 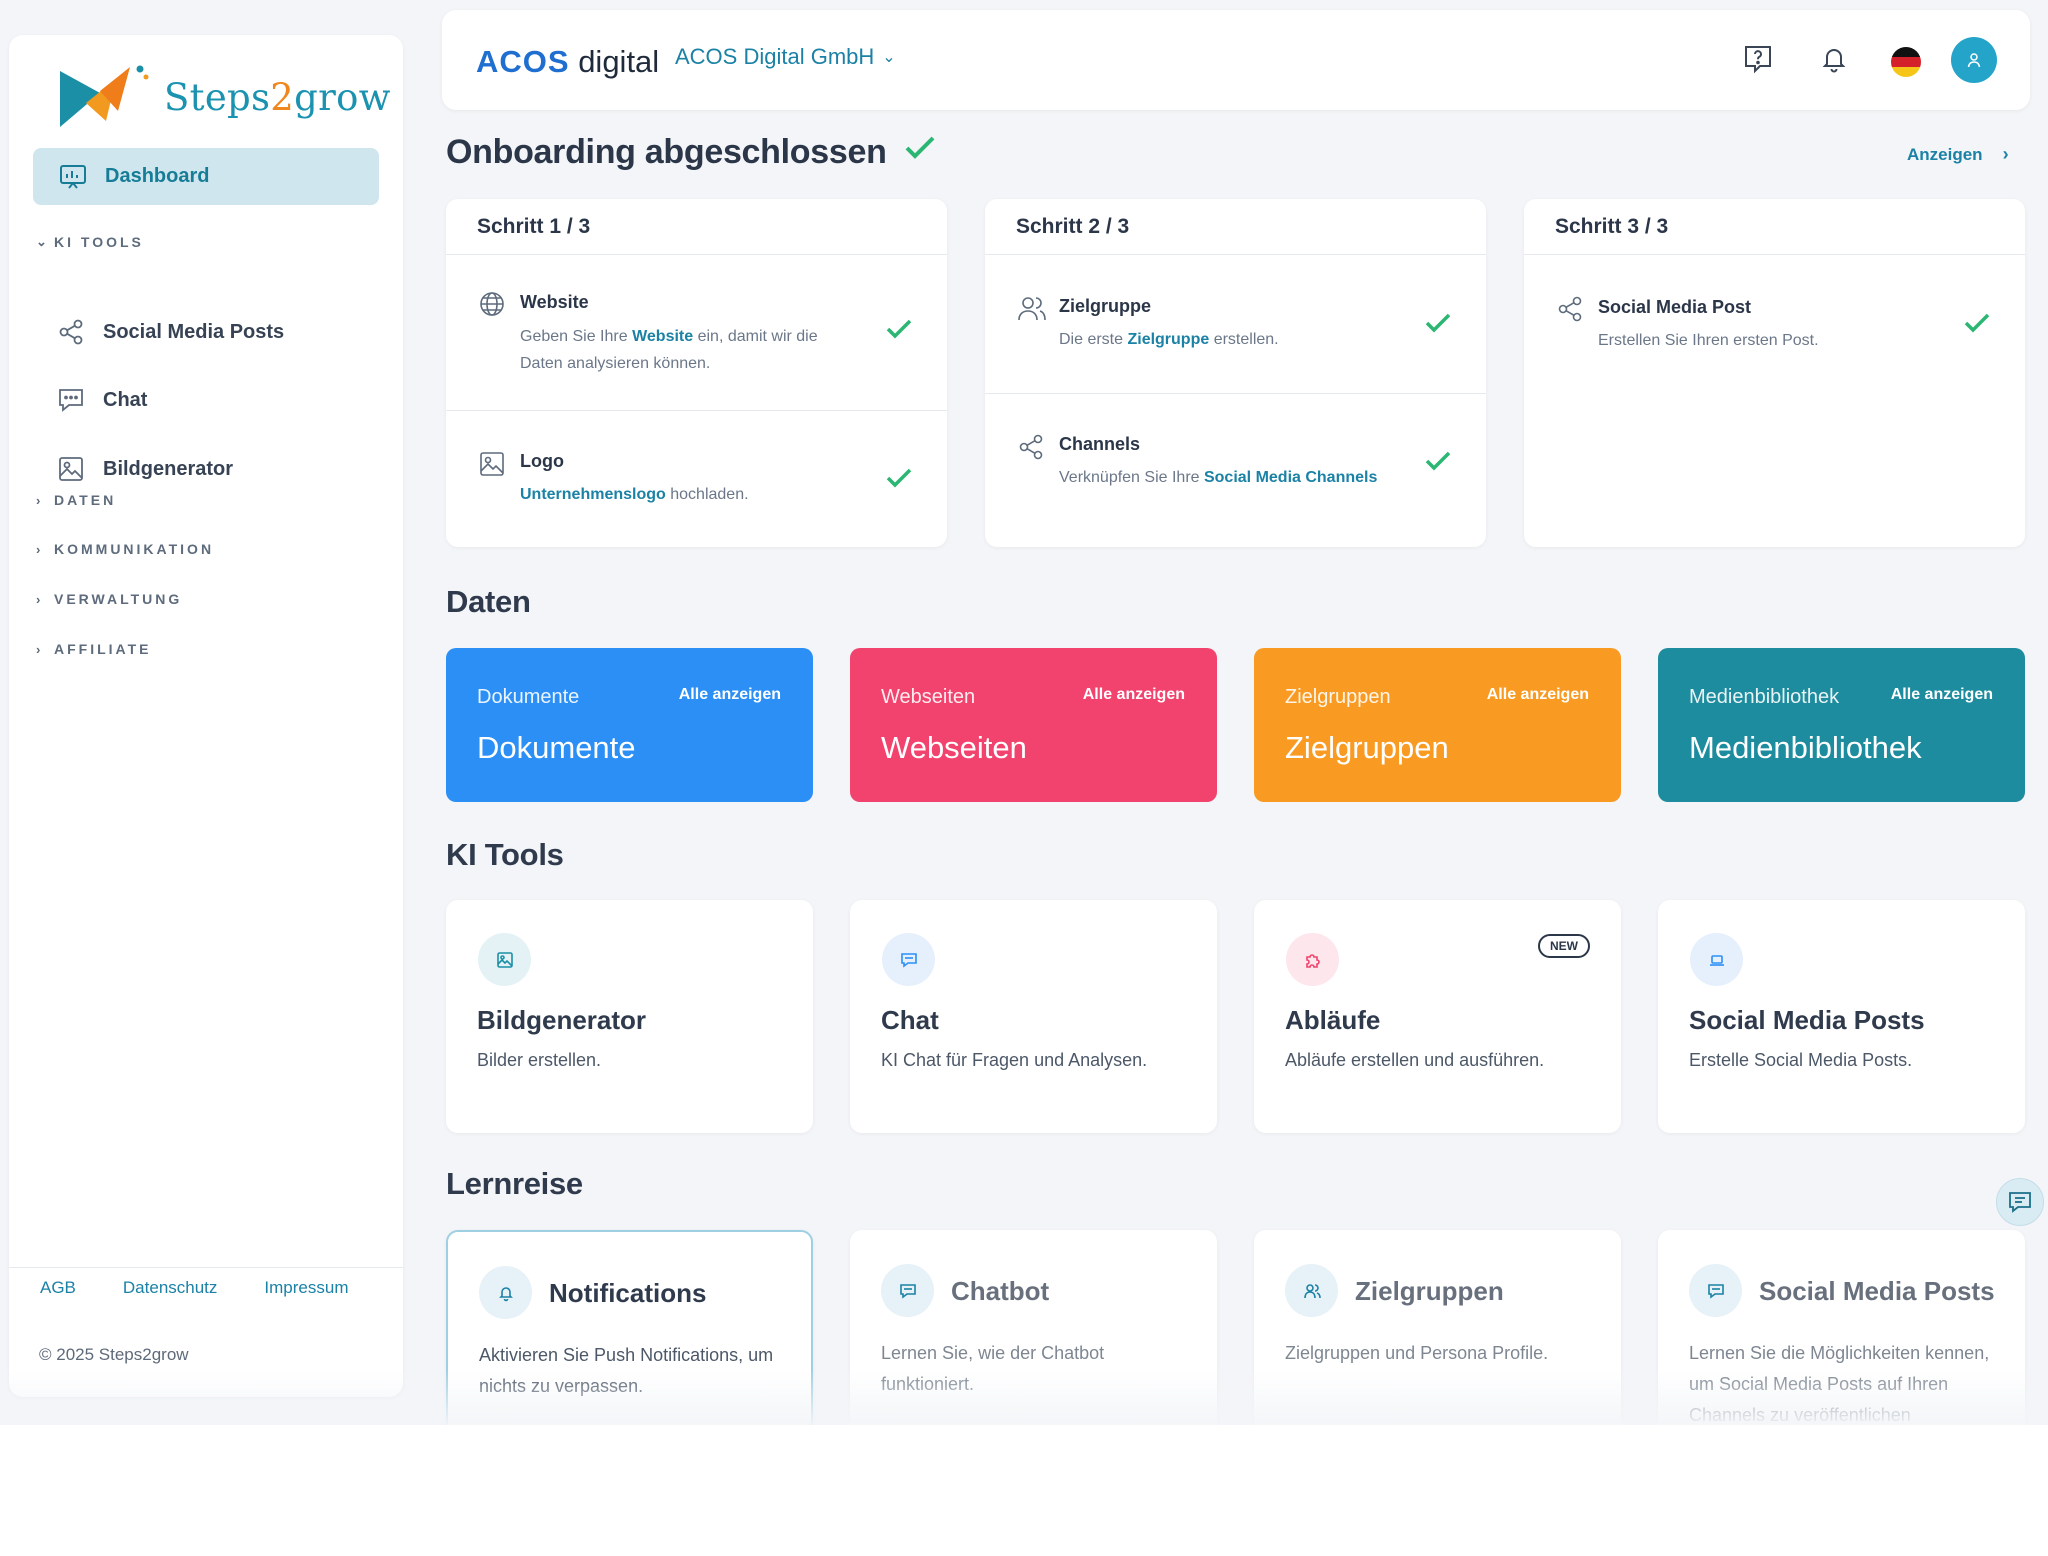 I want to click on desc-text: erstellen., so click(x=1244, y=339).